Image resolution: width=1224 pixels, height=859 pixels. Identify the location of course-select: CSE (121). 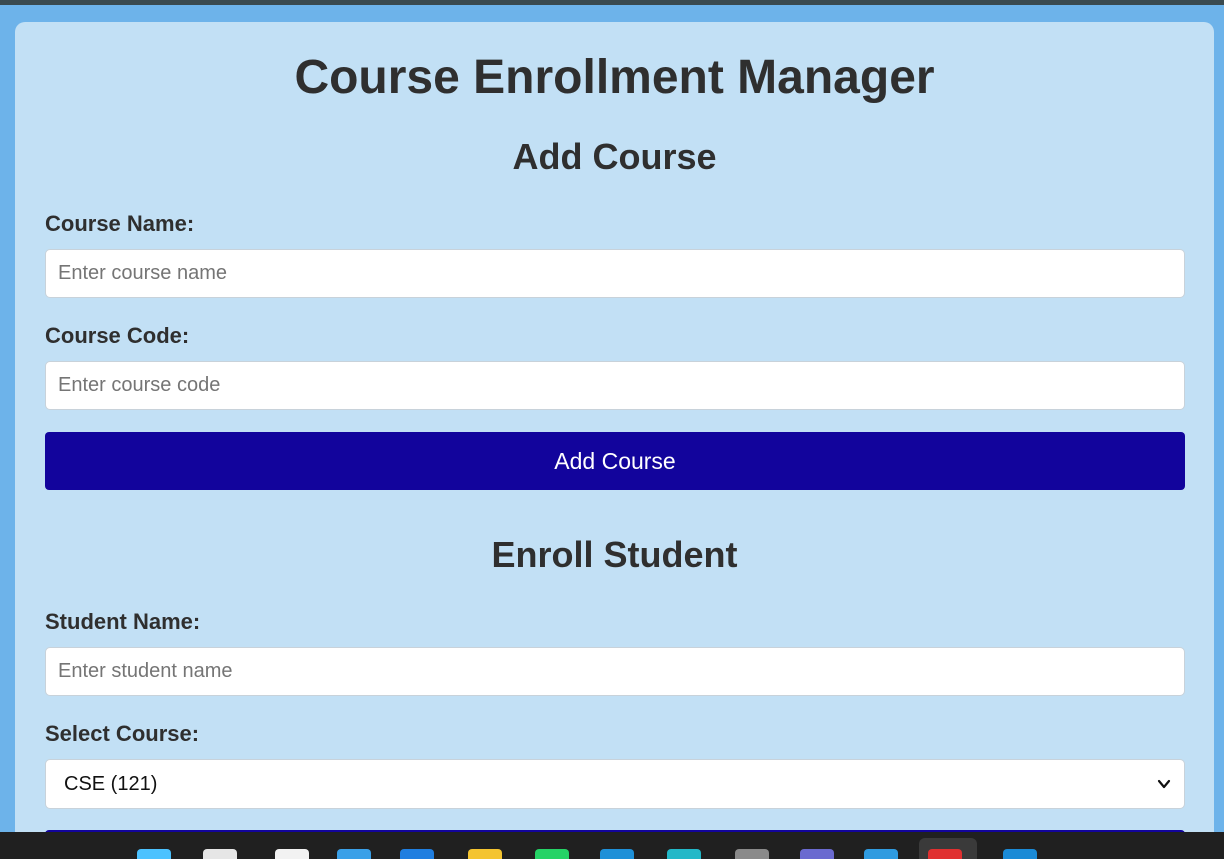
(615, 784).